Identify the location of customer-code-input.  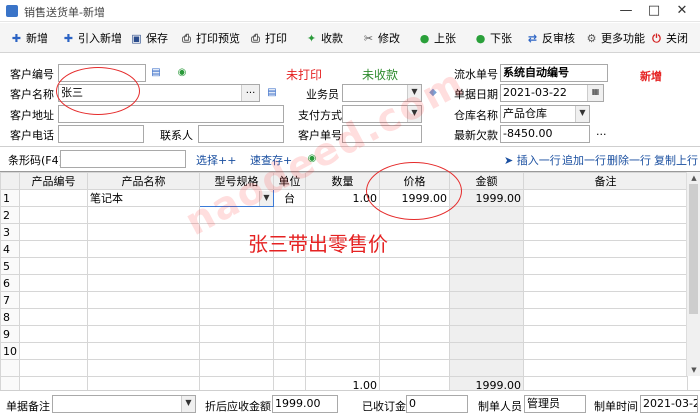
(102, 73).